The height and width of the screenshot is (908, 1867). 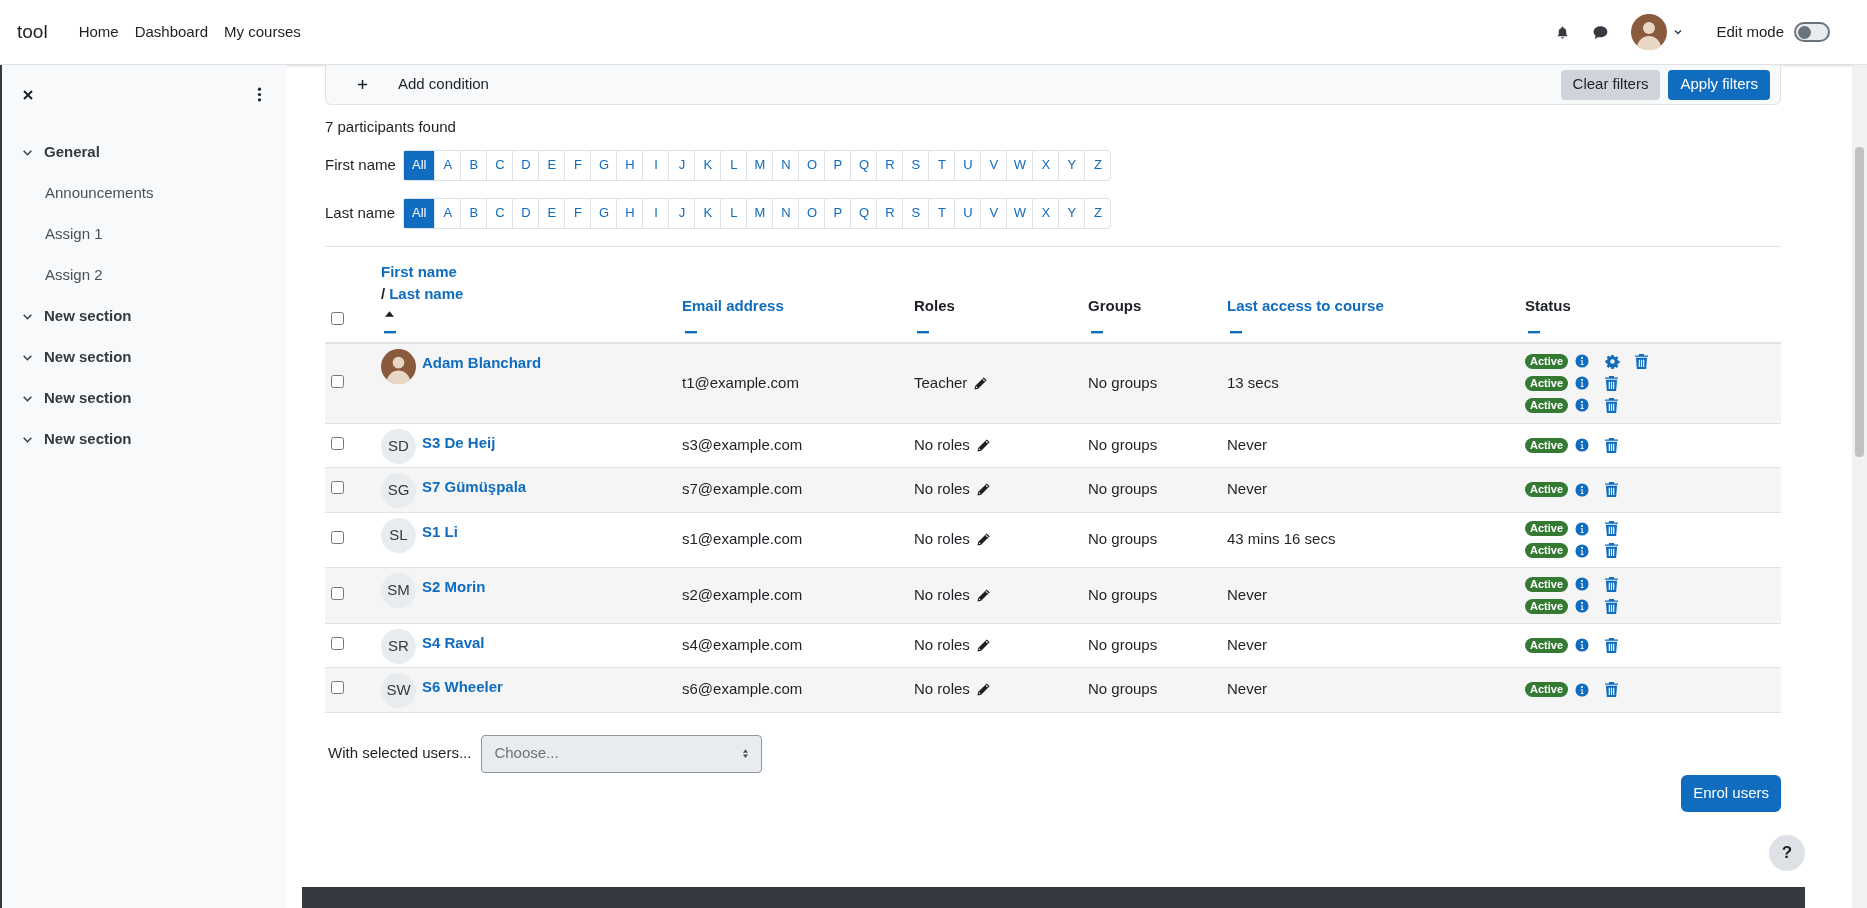 What do you see at coordinates (1649, 32) in the screenshot?
I see `avatar-icon` at bounding box center [1649, 32].